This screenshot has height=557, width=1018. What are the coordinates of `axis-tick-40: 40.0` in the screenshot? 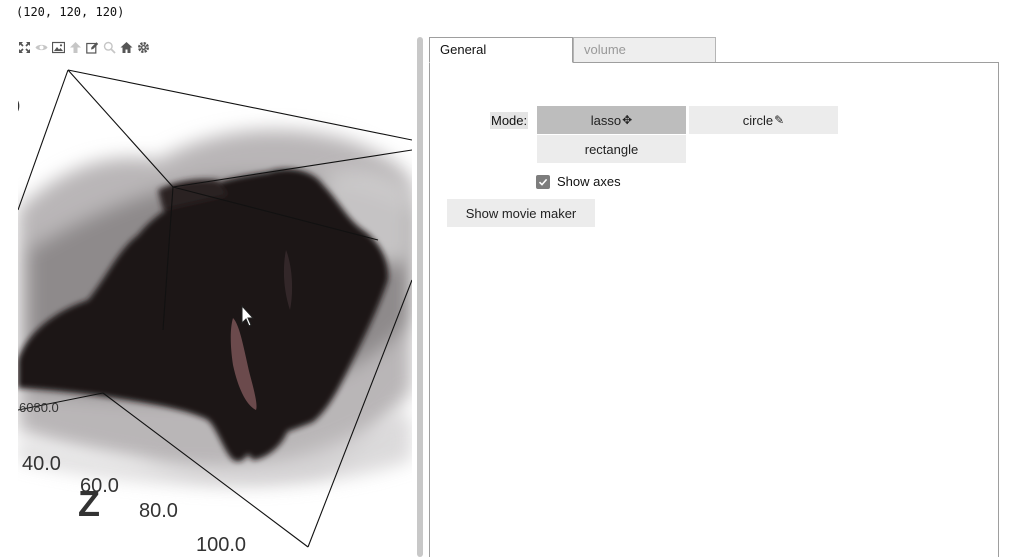 It's located at (41, 464).